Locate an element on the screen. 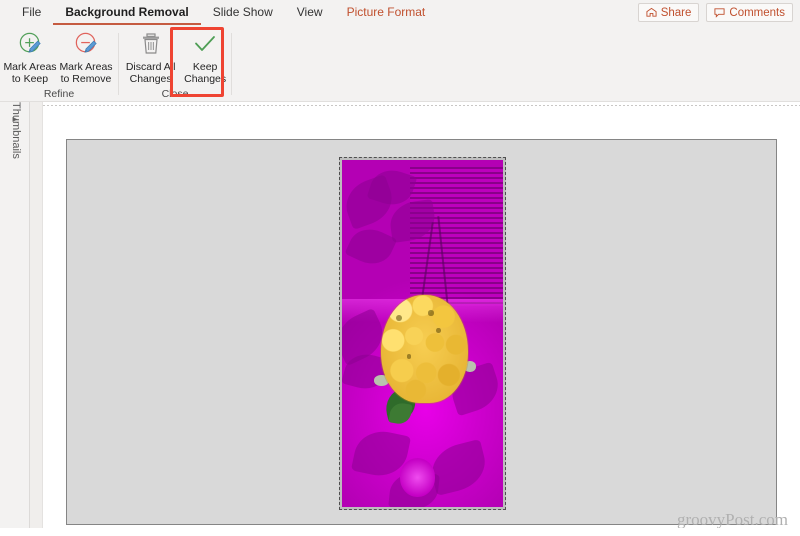 The image size is (800, 536). tab-file: File is located at coordinates (26, 12).